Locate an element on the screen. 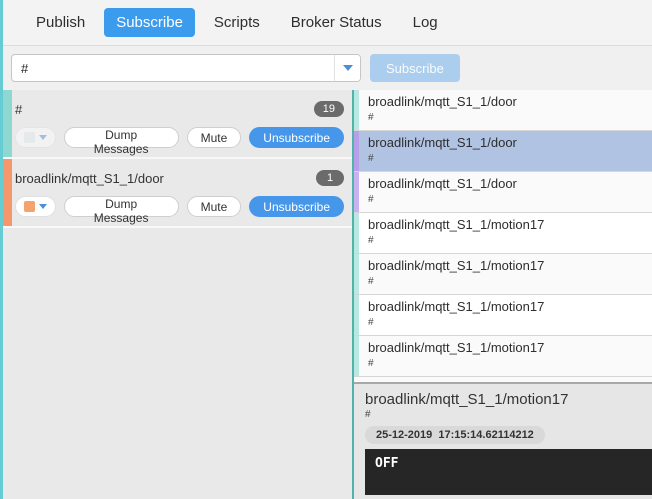  subscription-topic: broadlink/mqtt_S1_1/door is located at coordinates (89, 178).